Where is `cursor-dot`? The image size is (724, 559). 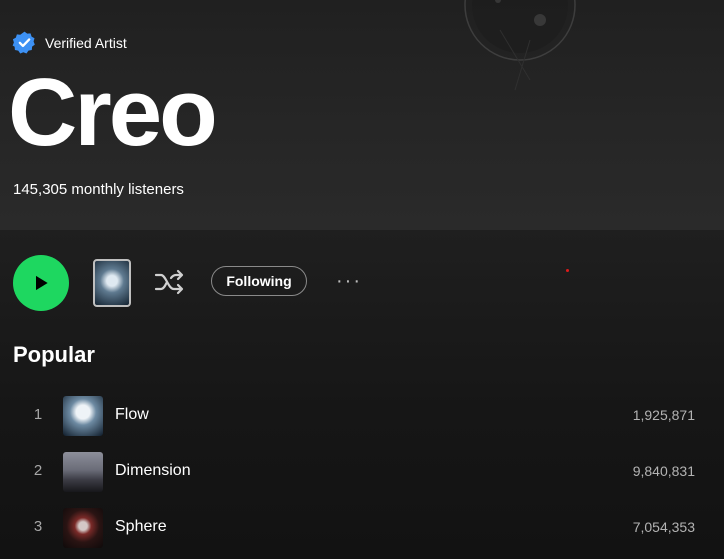 cursor-dot is located at coordinates (567, 270).